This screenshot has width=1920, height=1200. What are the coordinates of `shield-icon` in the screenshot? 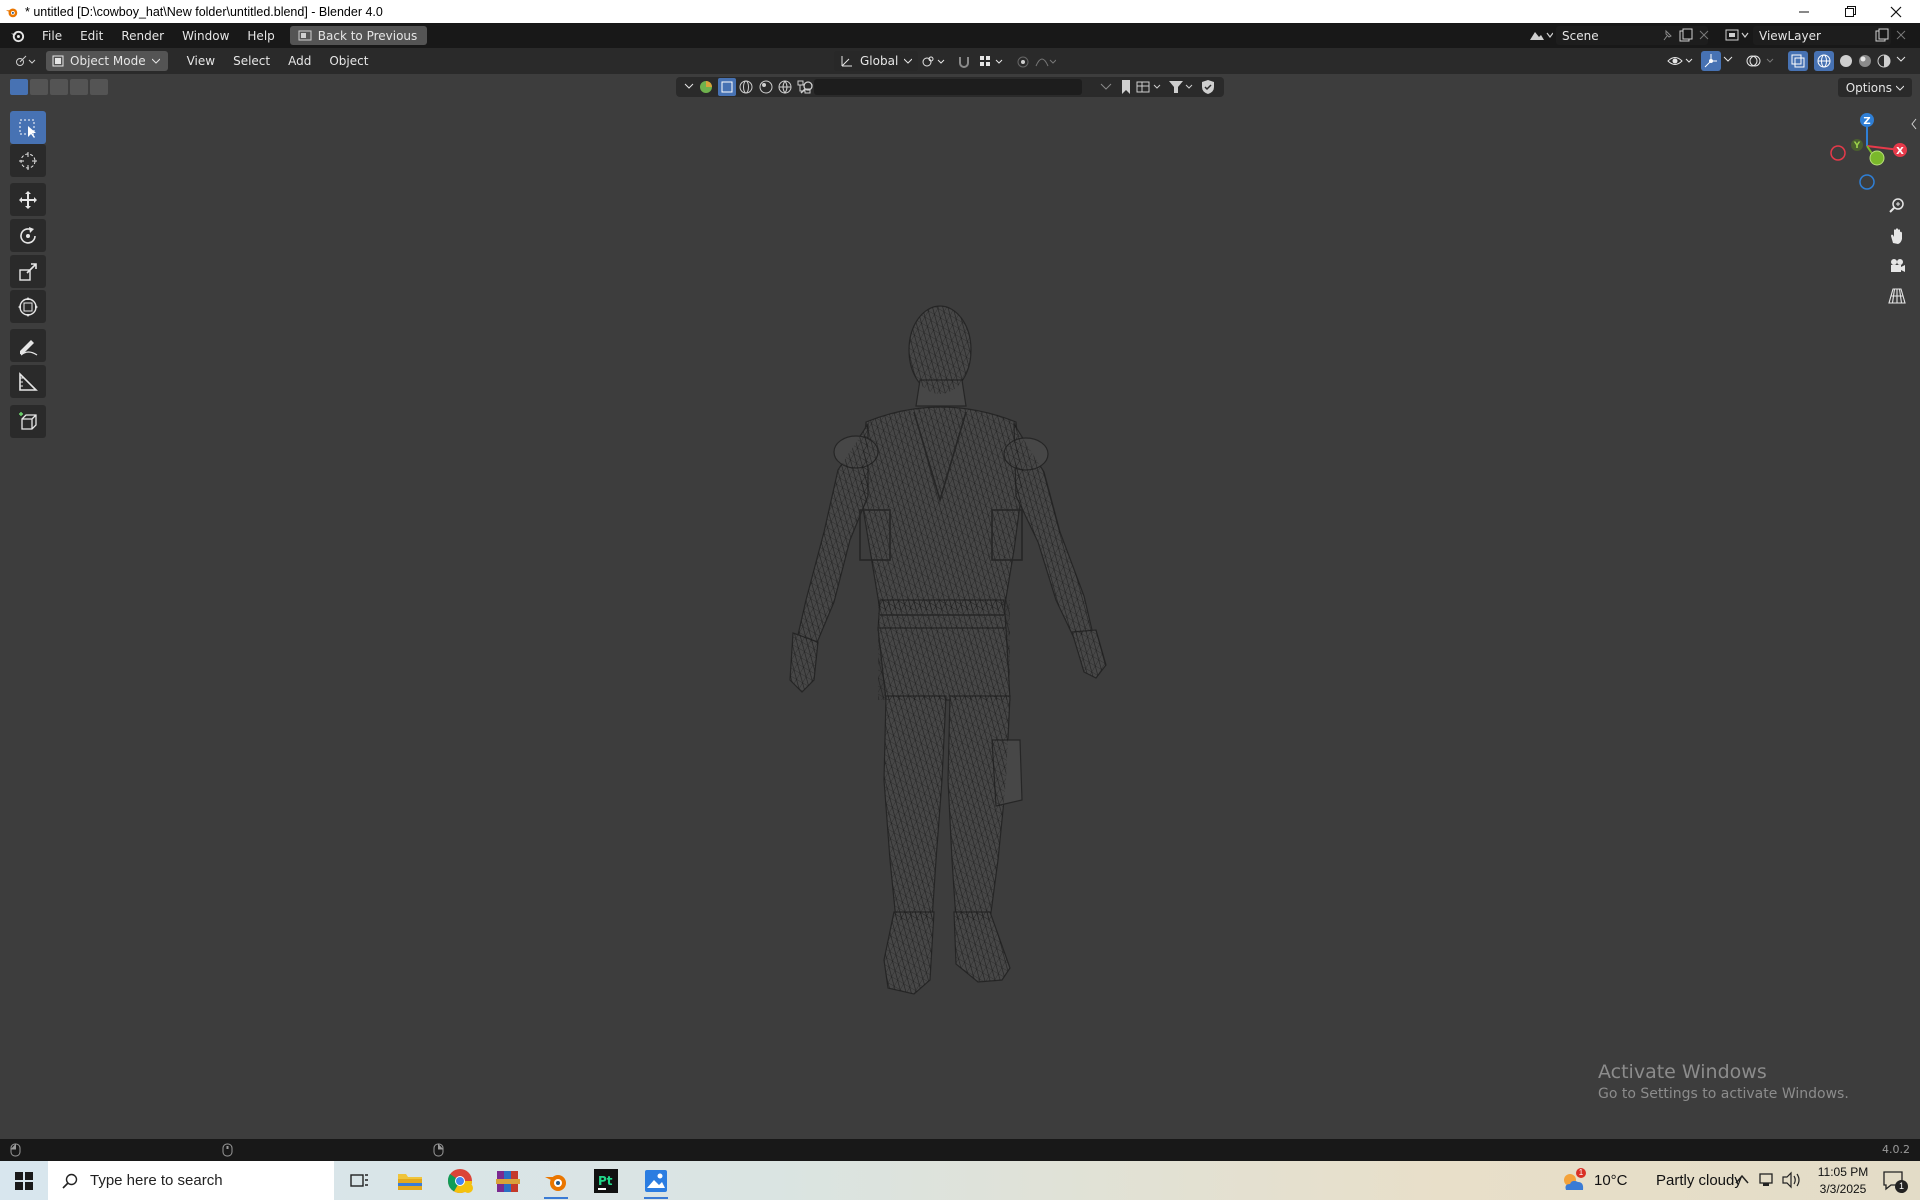 It's located at (1208, 87).